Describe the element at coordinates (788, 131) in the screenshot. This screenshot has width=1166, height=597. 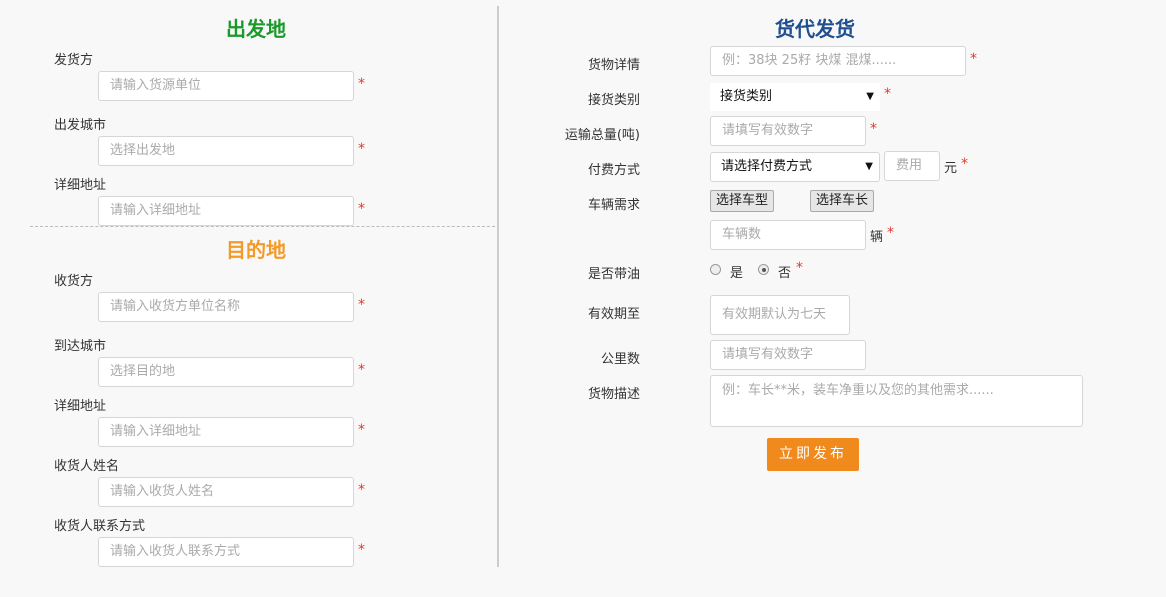
I see `total-weight-input: 请填写有效数字` at that location.